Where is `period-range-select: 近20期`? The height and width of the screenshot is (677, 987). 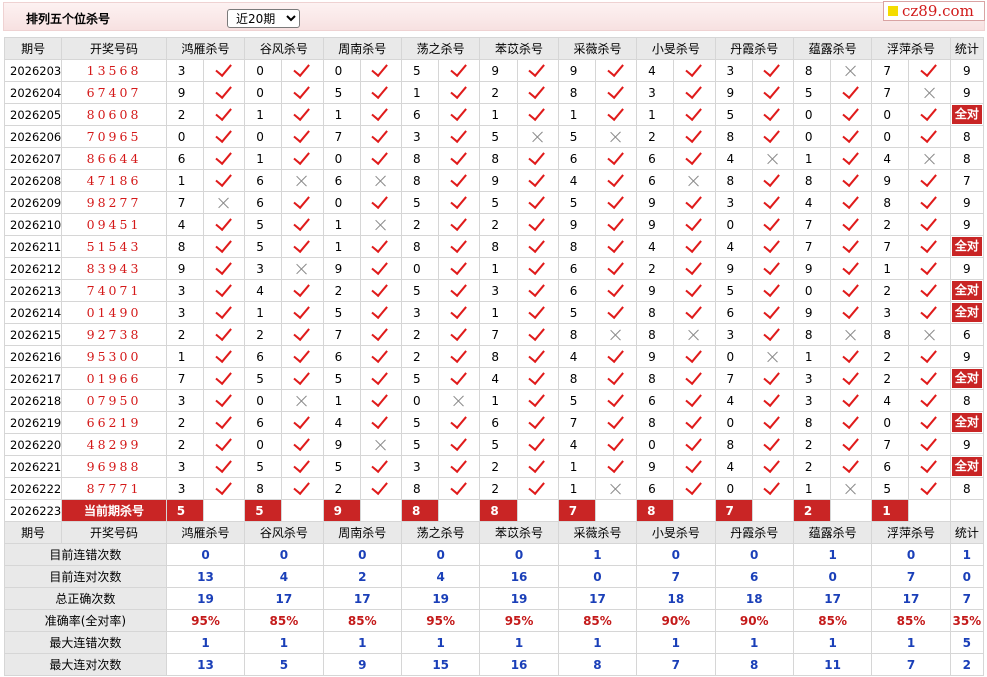 period-range-select: 近20期 is located at coordinates (263, 18).